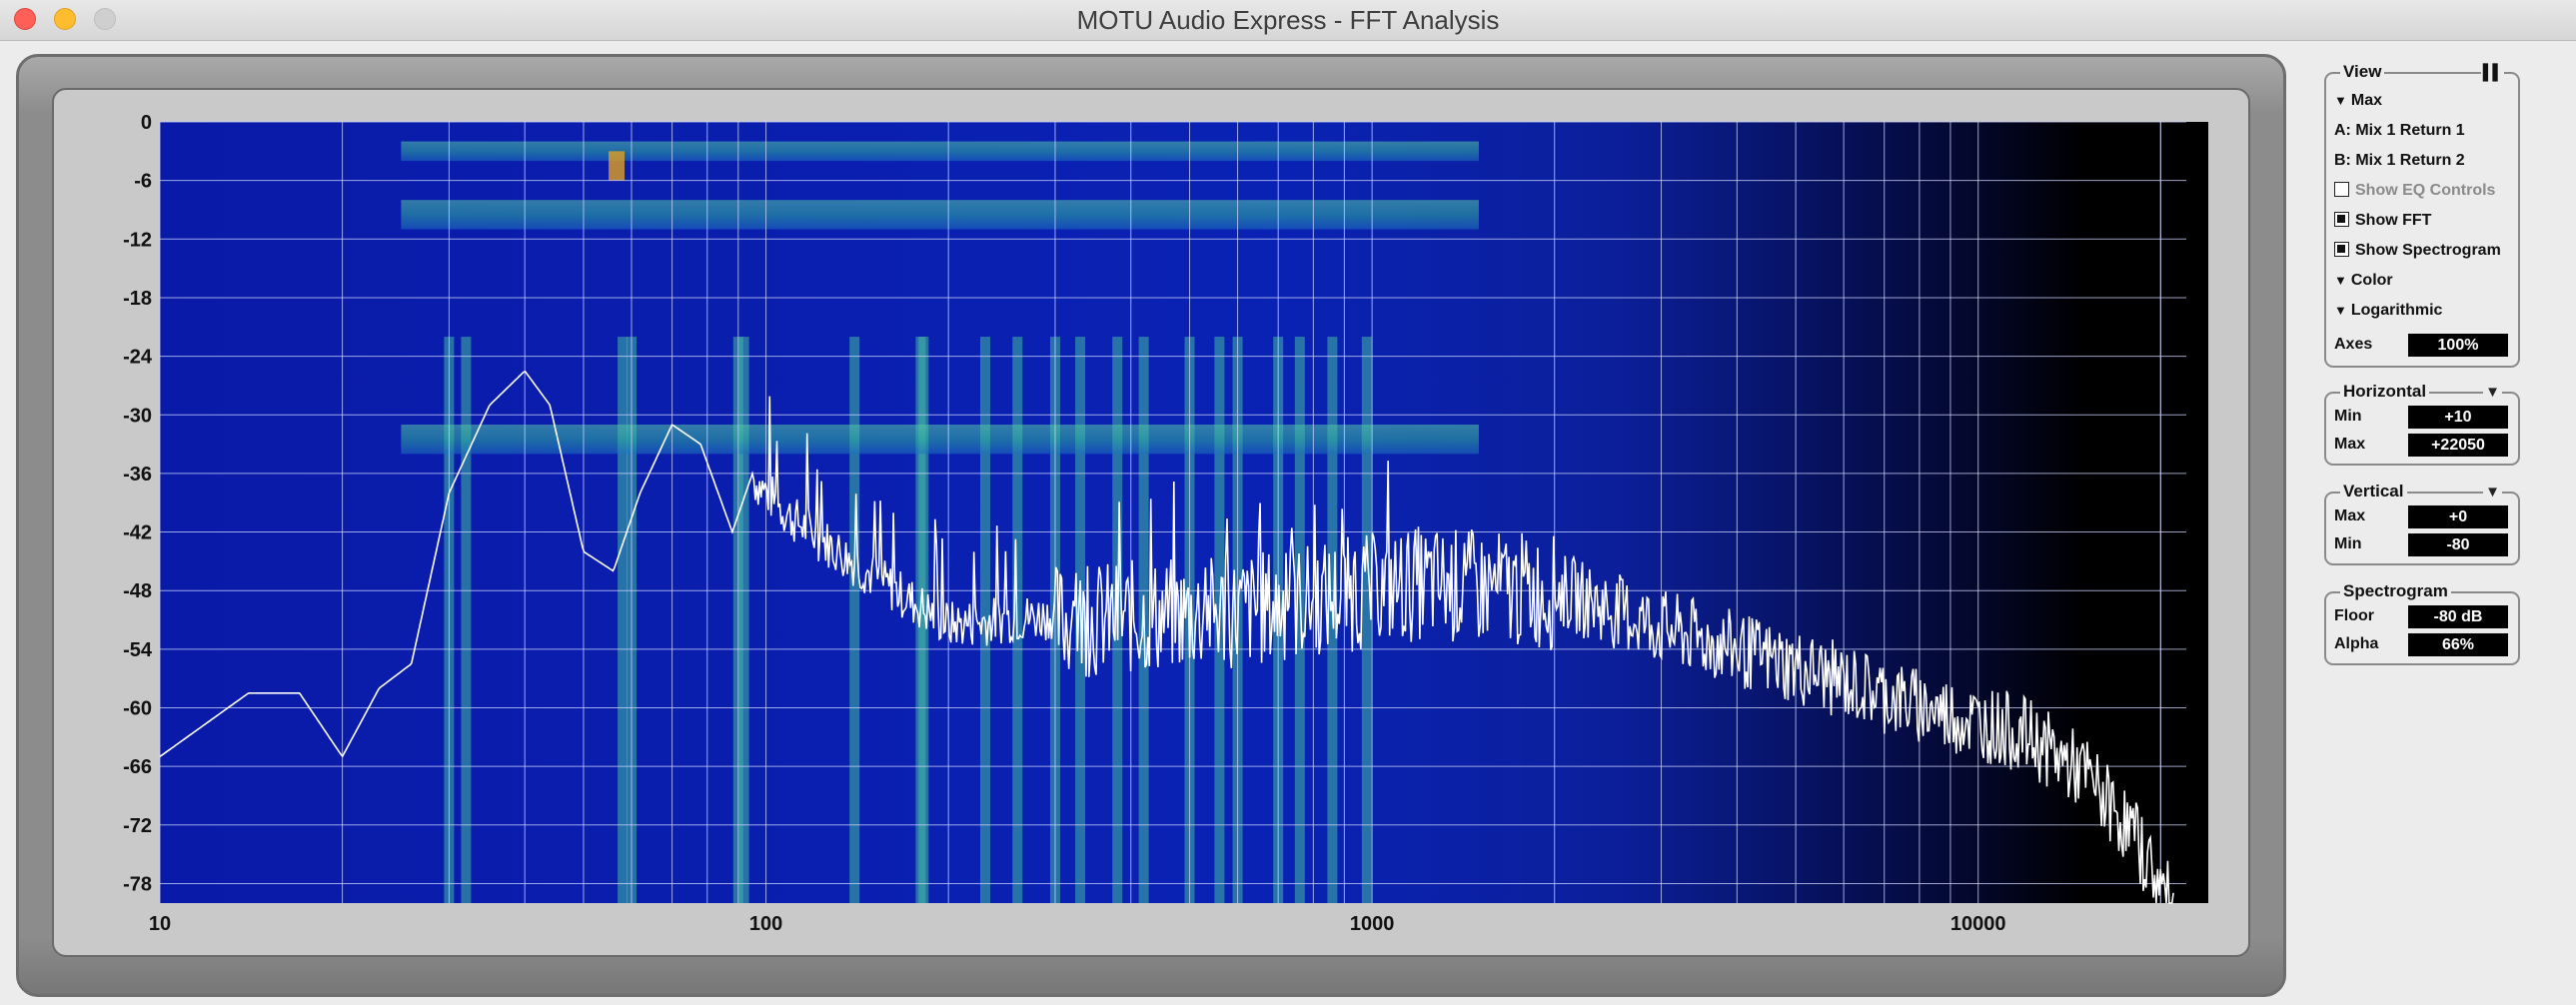  I want to click on show-fft-checkbox: Show FFT, so click(2382, 221).